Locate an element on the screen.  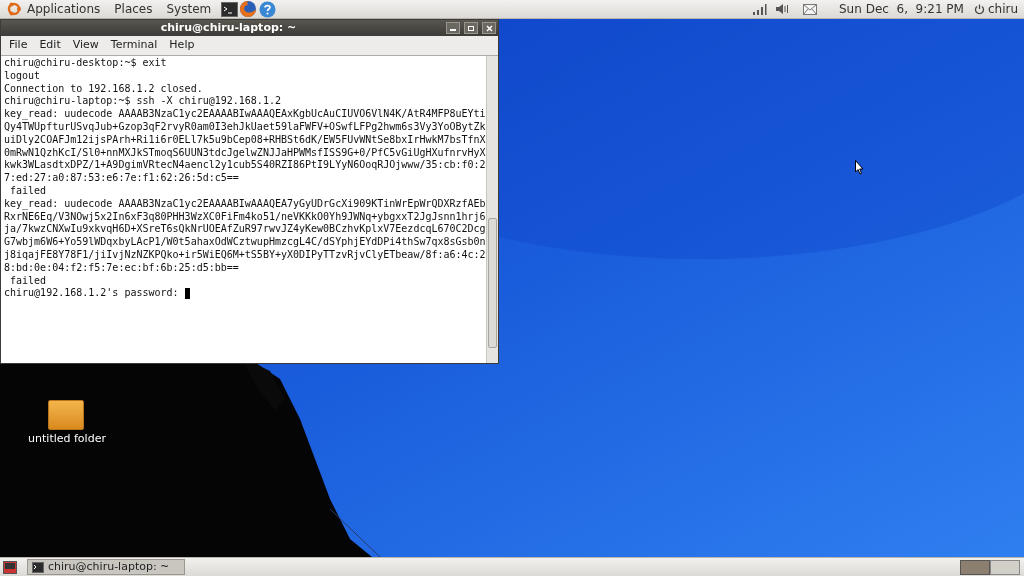
help-icon is located at coordinates (268, 9).